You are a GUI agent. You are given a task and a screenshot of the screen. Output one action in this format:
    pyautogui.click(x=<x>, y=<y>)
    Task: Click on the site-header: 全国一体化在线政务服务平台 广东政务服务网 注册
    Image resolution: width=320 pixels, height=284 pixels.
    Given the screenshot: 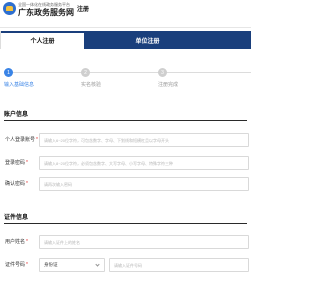 What is the action you would take?
    pyautogui.click(x=125, y=14)
    